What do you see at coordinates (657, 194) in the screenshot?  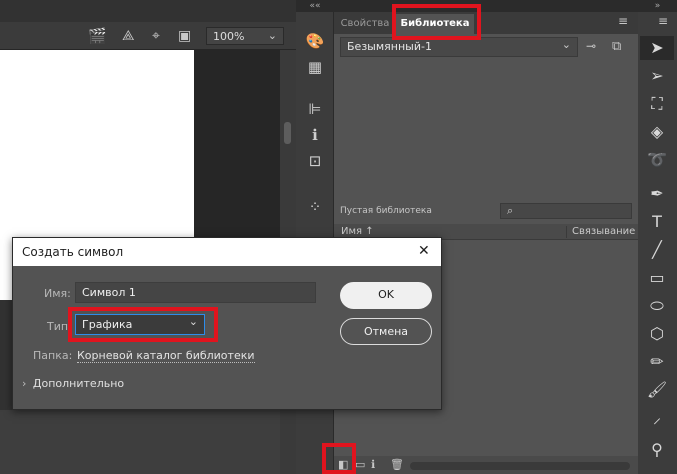 I see `pen-tool-icon: ✒` at bounding box center [657, 194].